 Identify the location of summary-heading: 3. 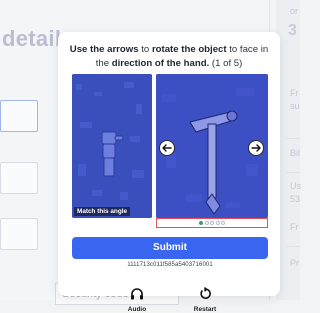
(292, 30).